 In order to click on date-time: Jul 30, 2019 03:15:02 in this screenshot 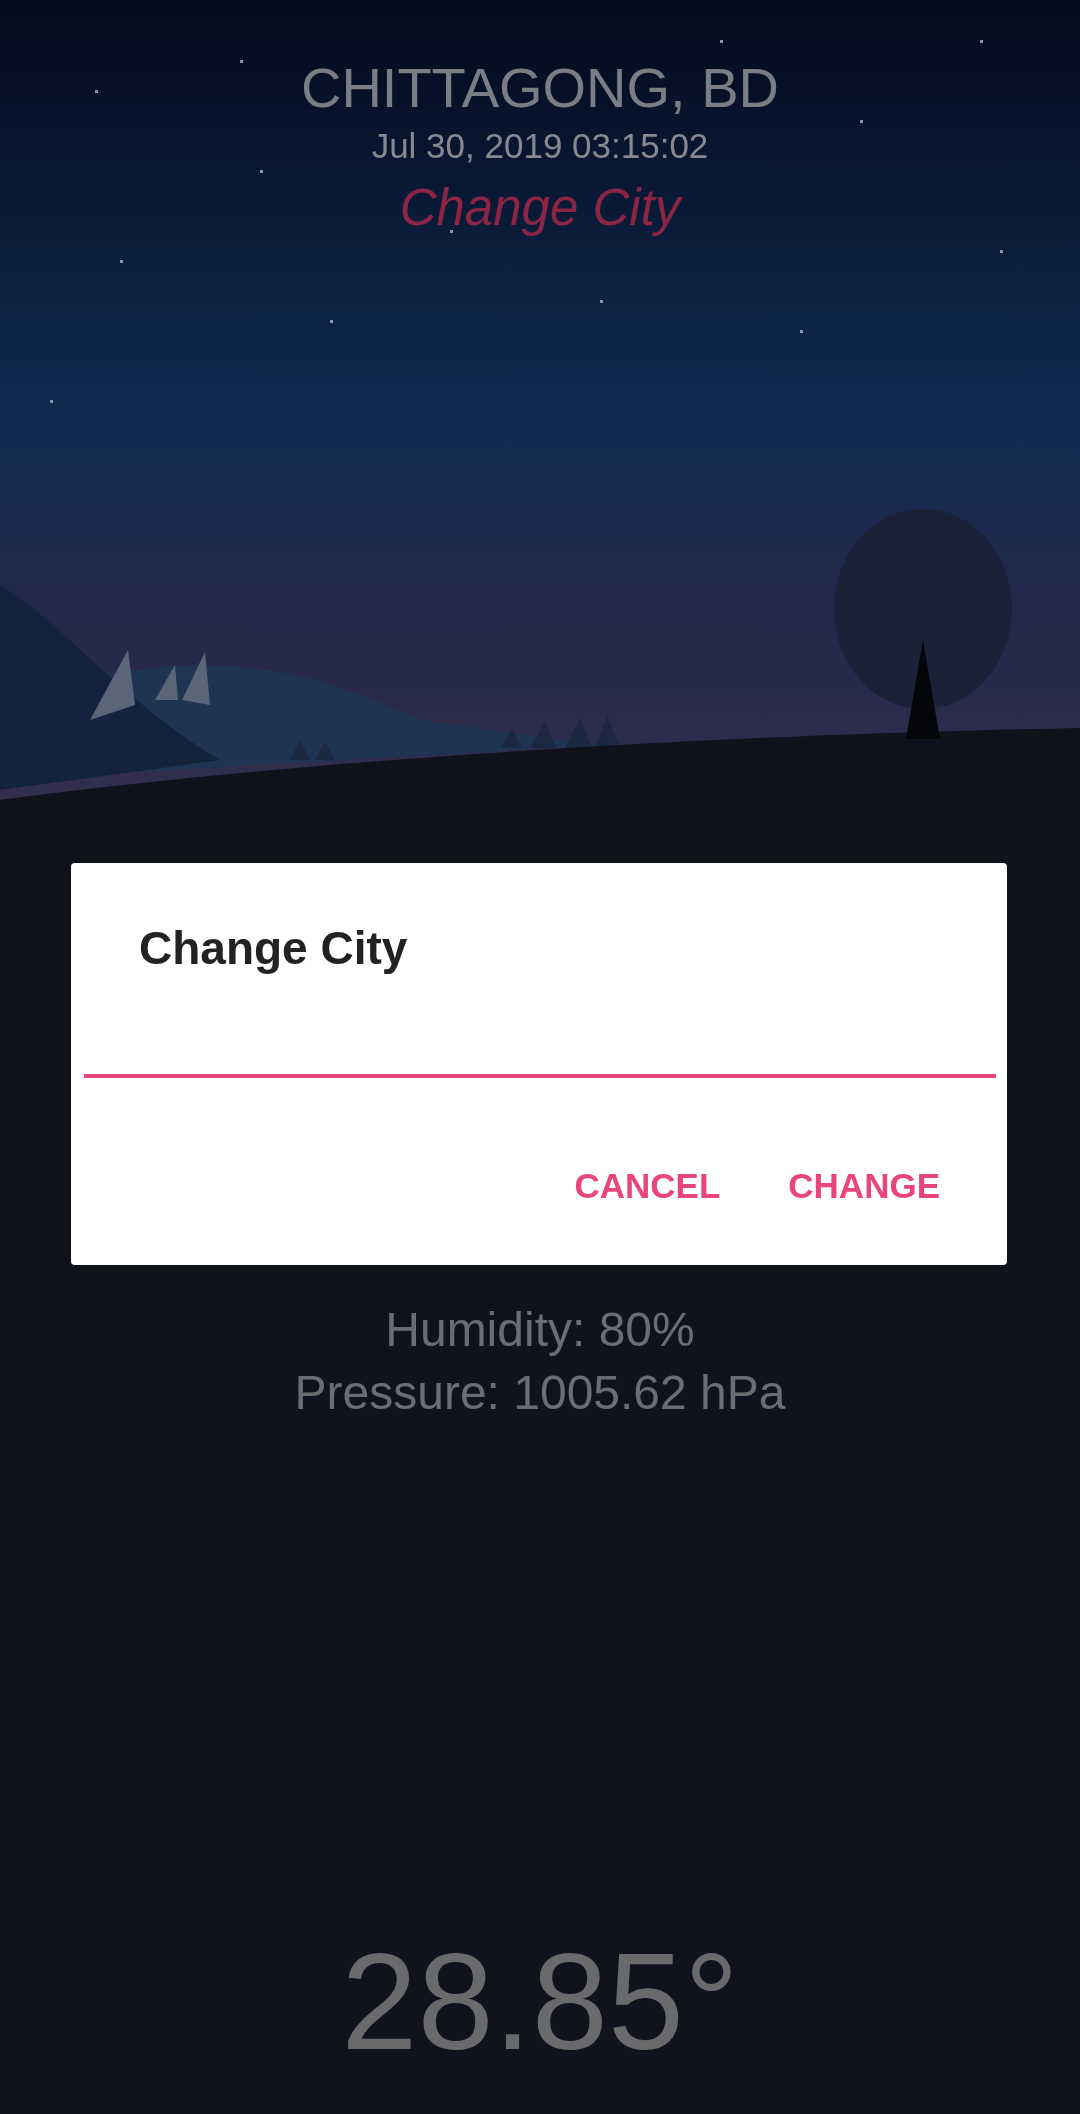, I will do `click(540, 146)`.